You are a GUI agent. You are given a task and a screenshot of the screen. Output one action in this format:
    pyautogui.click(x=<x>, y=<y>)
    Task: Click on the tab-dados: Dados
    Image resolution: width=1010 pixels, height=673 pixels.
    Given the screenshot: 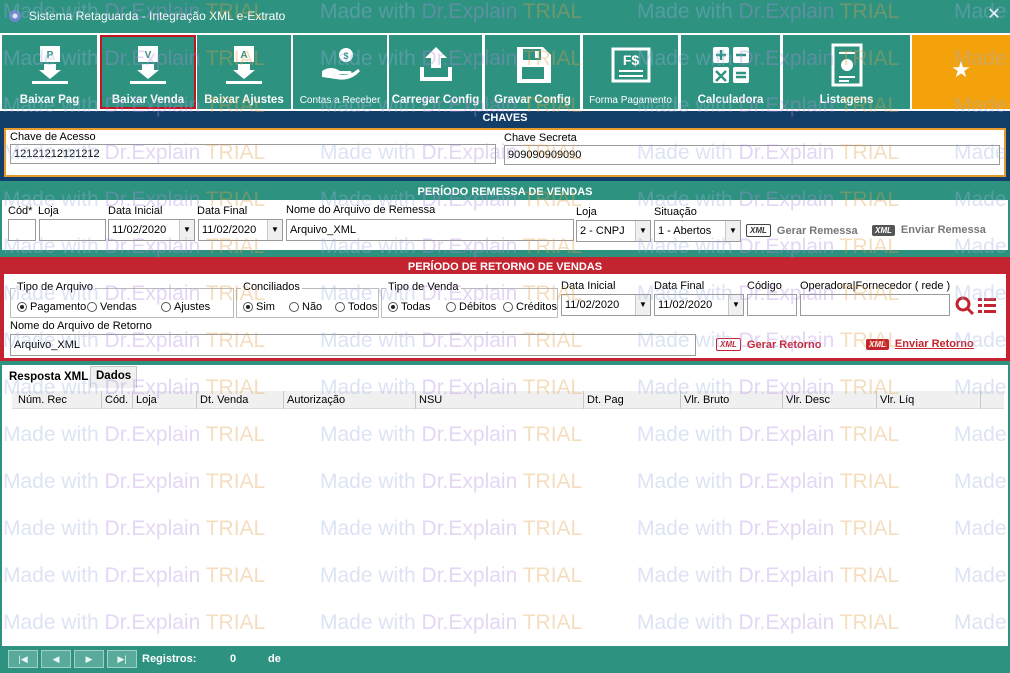 What is the action you would take?
    pyautogui.click(x=114, y=377)
    